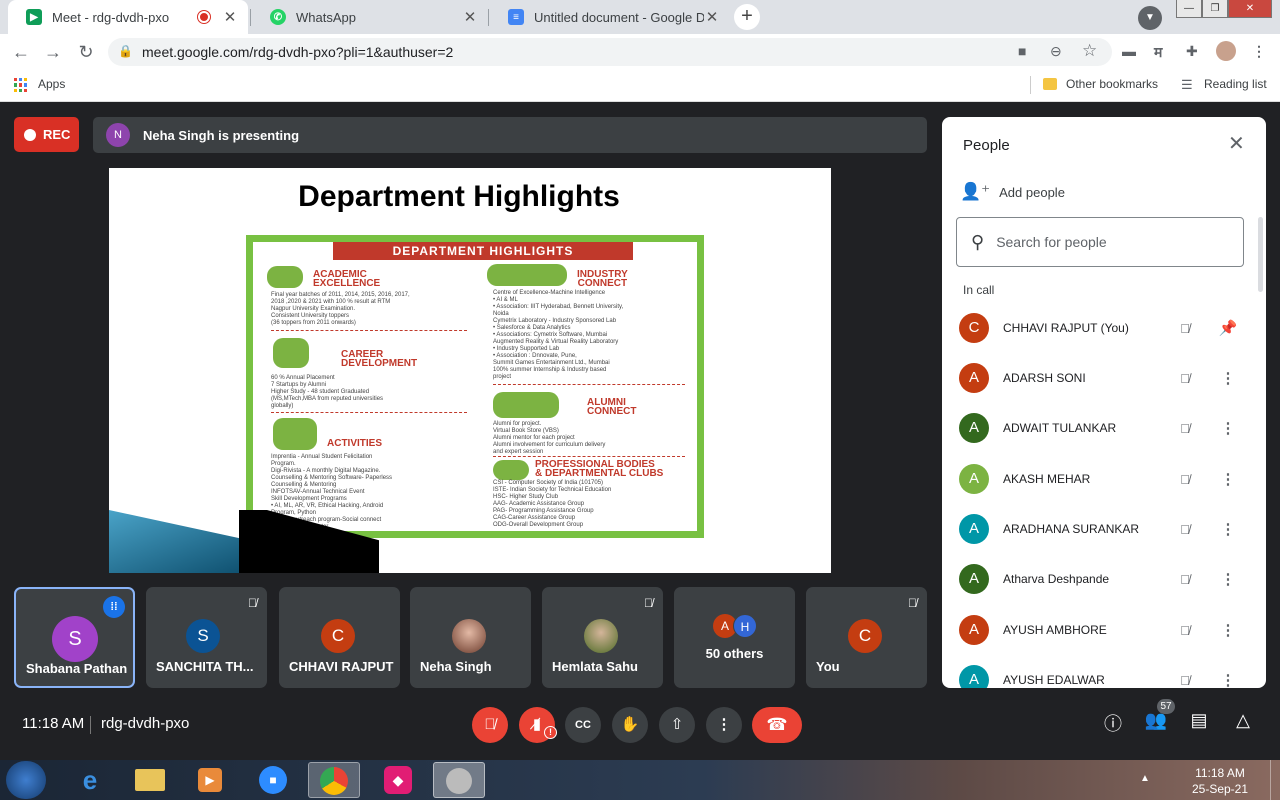 Image resolution: width=1280 pixels, height=800 pixels. Describe the element at coordinates (1235, 84) in the screenshot. I see `bookmark-reading-list: Reading list` at that location.